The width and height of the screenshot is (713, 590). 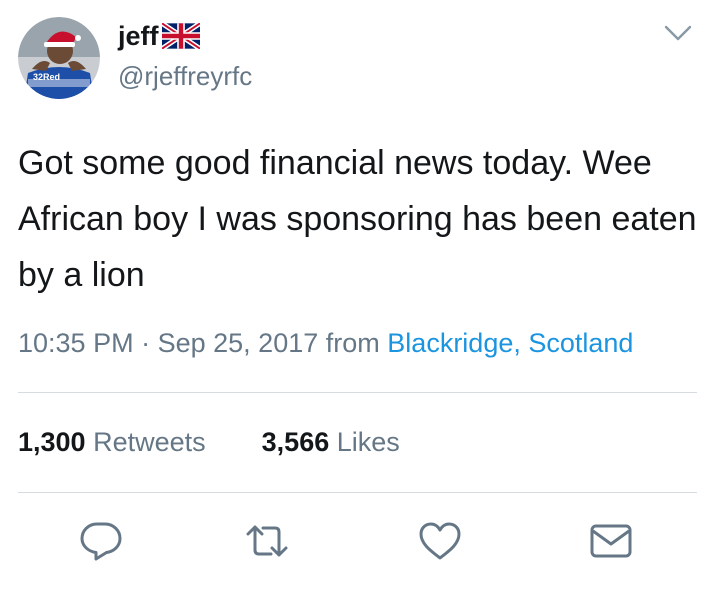 I want to click on direct-message-icon, so click(x=611, y=541).